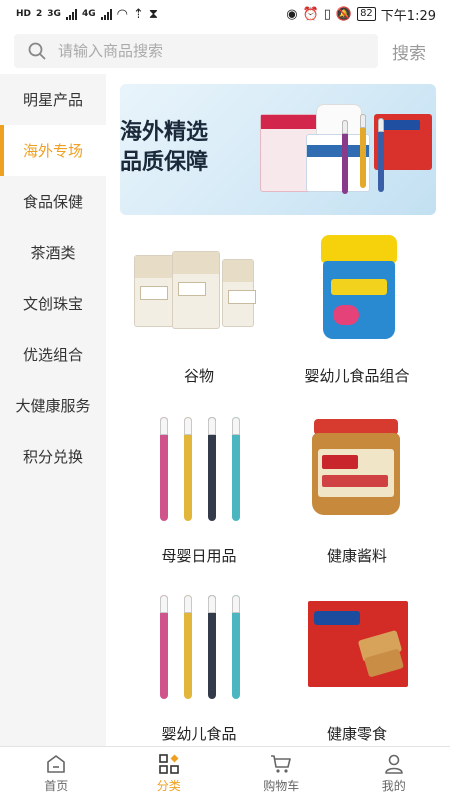 This screenshot has width=450, height=800. Describe the element at coordinates (408, 16) in the screenshot. I see `status-time: 下午1:29` at that location.